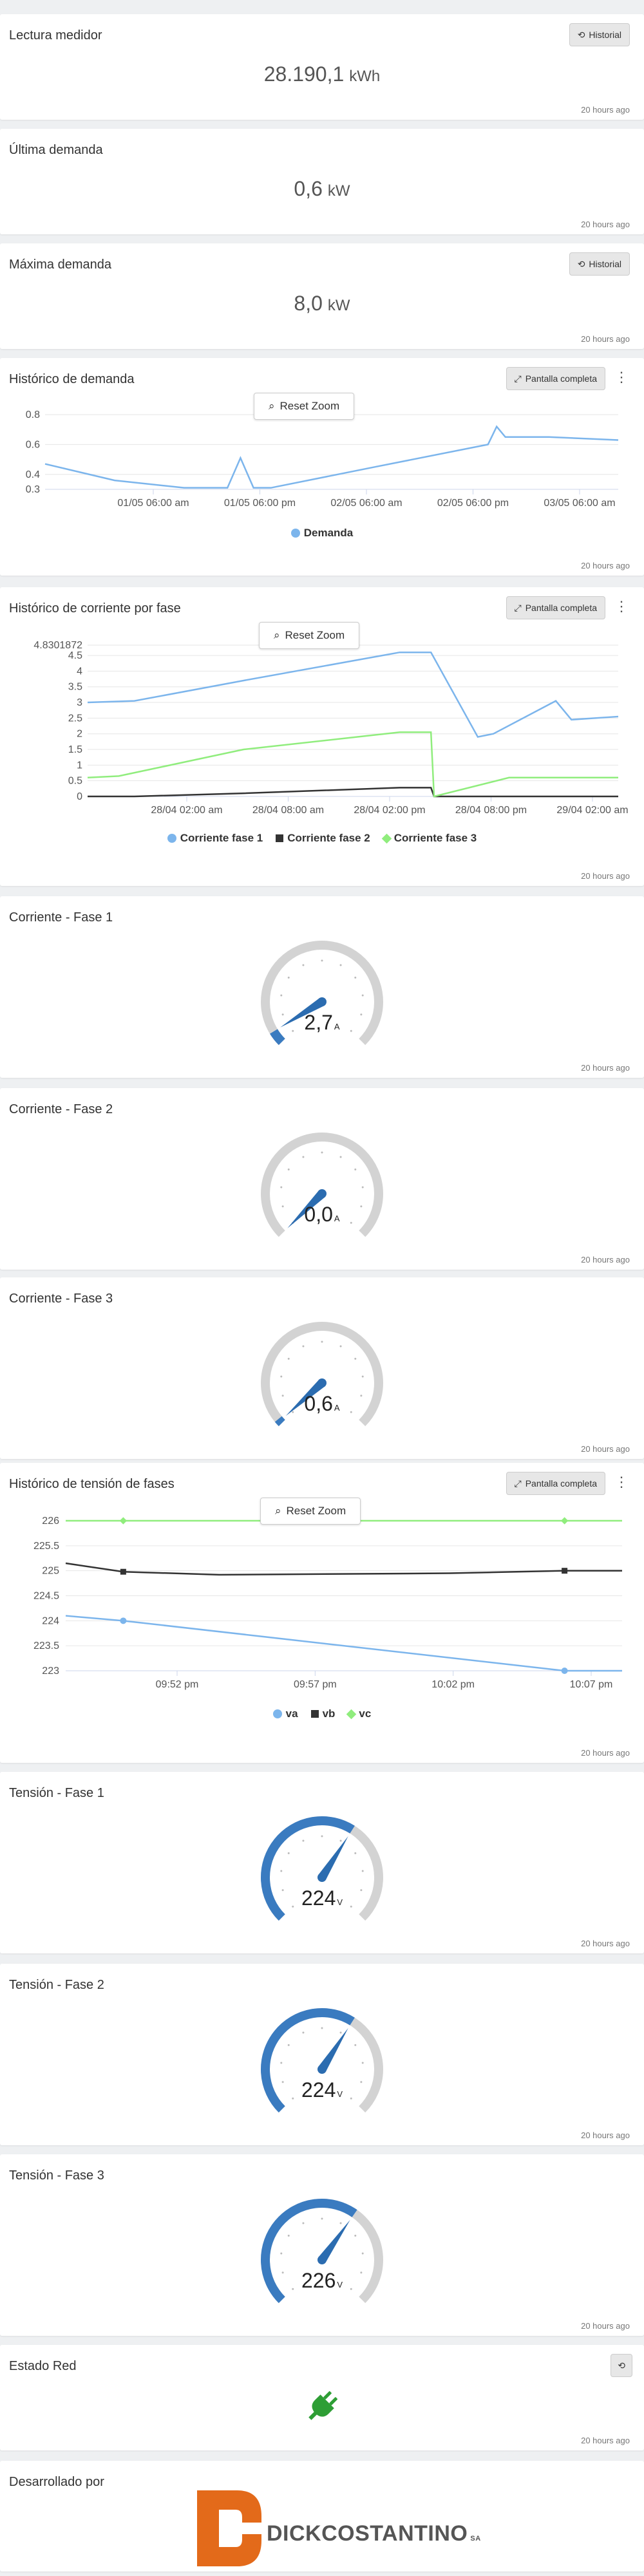 Image resolution: width=644 pixels, height=2576 pixels. What do you see at coordinates (33, 414) in the screenshot?
I see `y-tick-label: 0.8` at bounding box center [33, 414].